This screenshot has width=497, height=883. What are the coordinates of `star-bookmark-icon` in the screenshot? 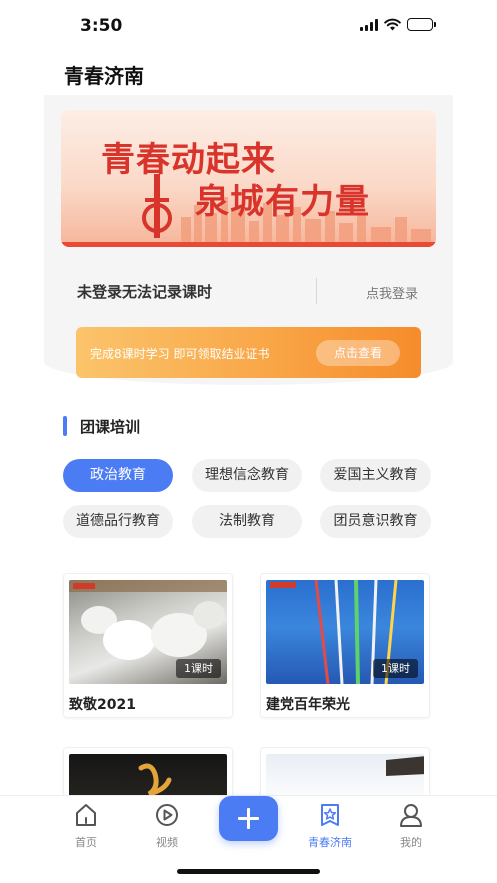 It's located at (330, 815).